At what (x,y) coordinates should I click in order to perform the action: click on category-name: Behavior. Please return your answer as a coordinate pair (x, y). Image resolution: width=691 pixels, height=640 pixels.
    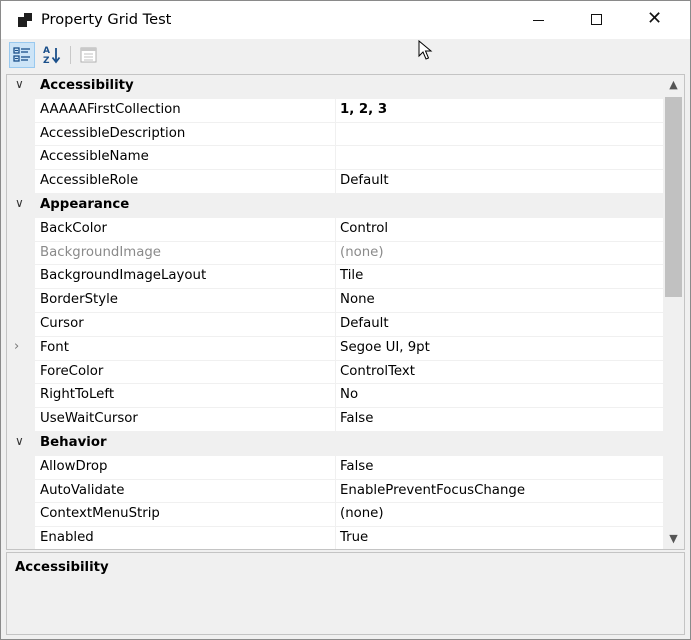
    Looking at the image, I should click on (73, 442).